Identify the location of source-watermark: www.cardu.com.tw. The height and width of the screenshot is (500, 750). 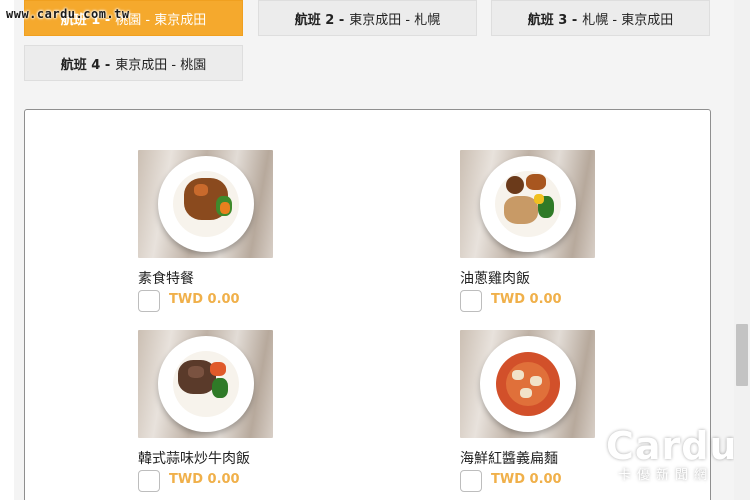
(68, 14).